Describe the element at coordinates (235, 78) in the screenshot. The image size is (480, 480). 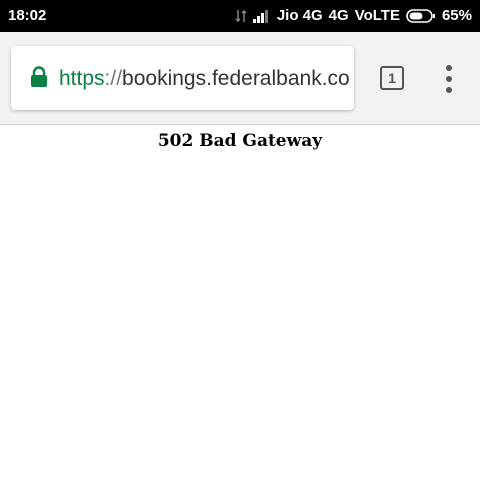
I see `url-host: bookings.federalbank.co.in` at that location.